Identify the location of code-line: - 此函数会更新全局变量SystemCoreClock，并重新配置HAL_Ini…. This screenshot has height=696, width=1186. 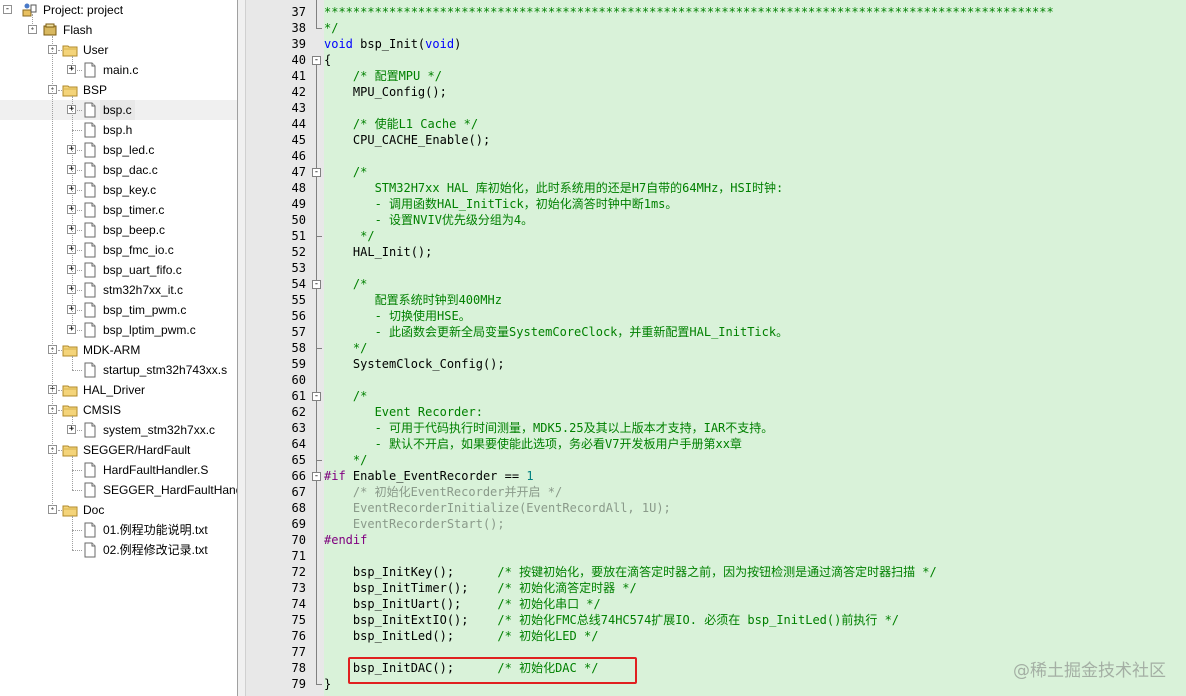
(556, 332).